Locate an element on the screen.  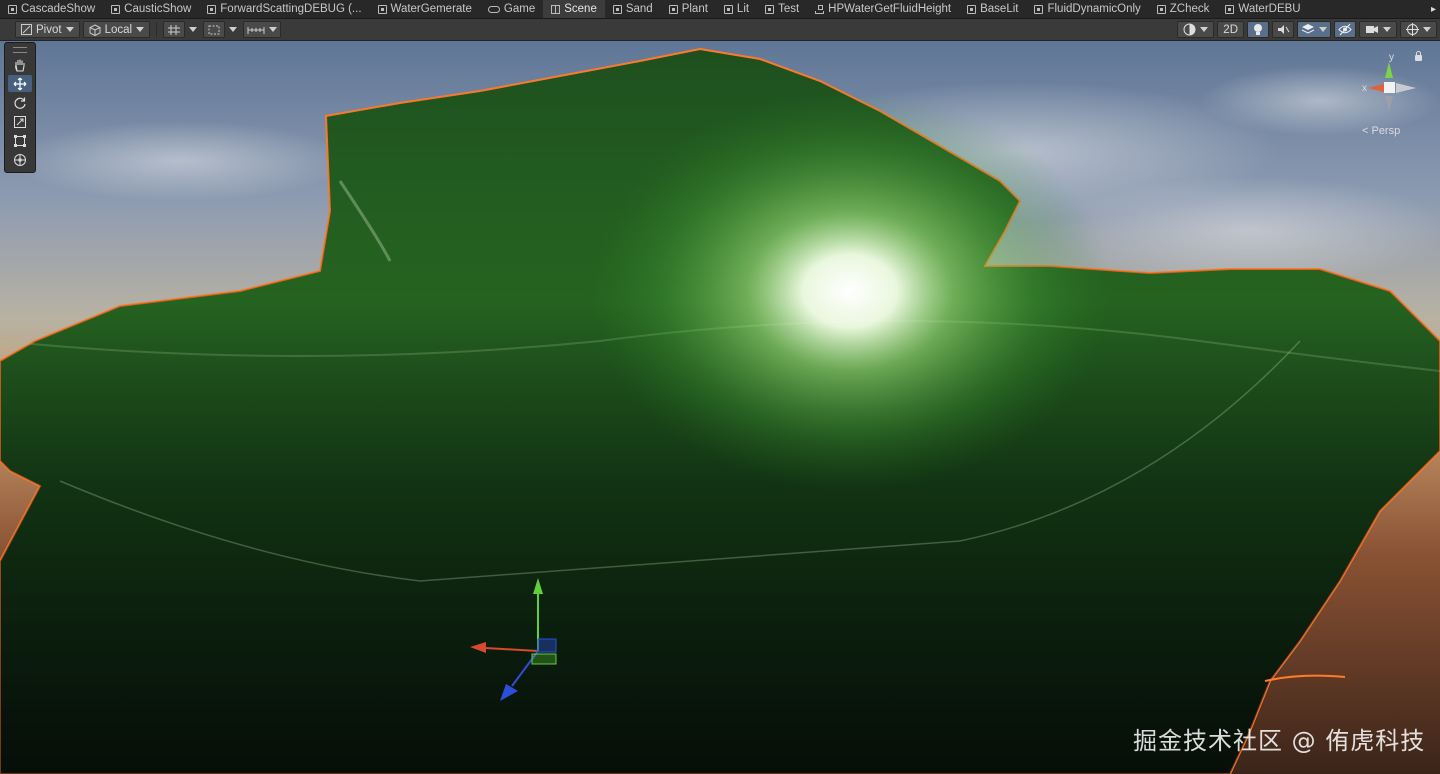
tab-label: ZCheck is located at coordinates (1189, 9).